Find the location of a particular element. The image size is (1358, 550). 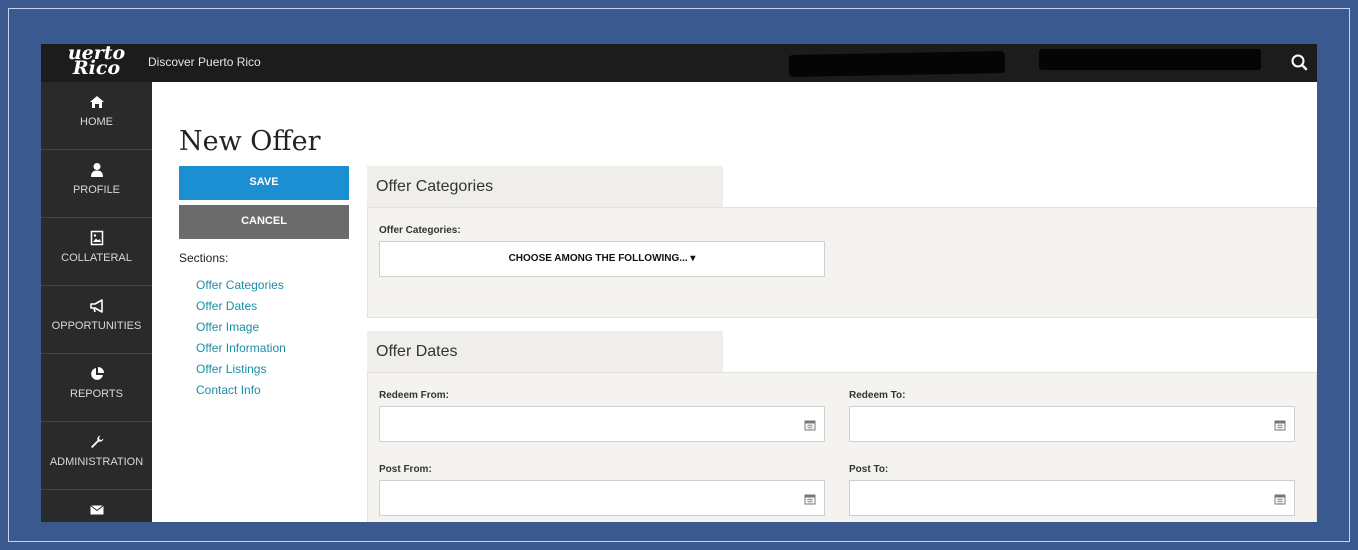

megaphone-icon is located at coordinates (96, 306).